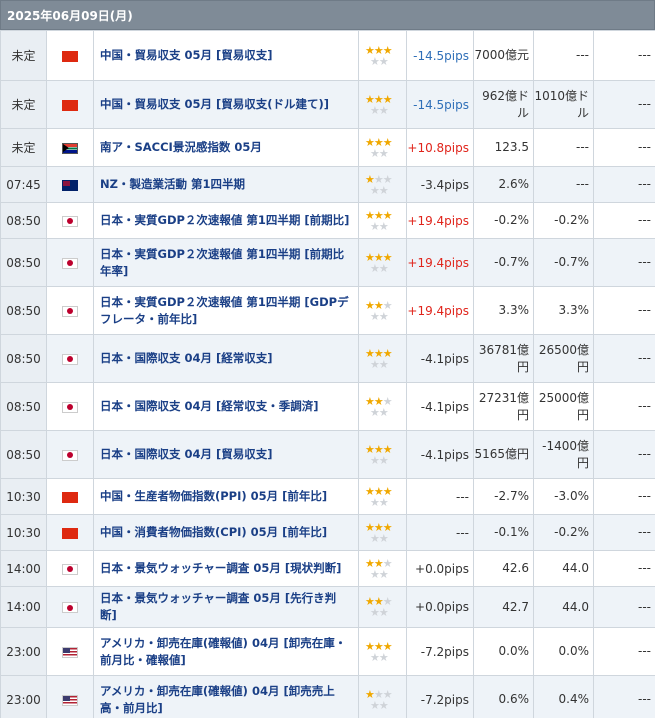 This screenshot has height=718, width=655. I want to click on event-title-link: 中国・貿易収支 05月 [貿易収支], so click(226, 55).